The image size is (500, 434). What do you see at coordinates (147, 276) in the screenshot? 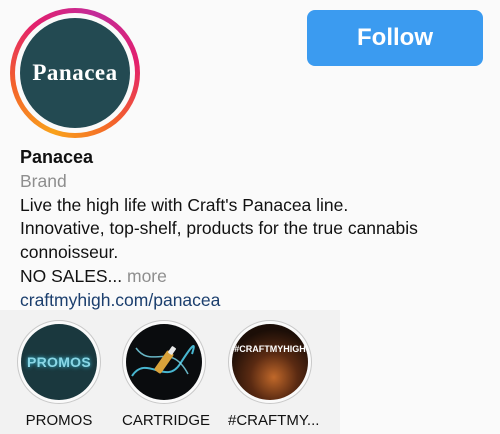
I see `more-link: more` at bounding box center [147, 276].